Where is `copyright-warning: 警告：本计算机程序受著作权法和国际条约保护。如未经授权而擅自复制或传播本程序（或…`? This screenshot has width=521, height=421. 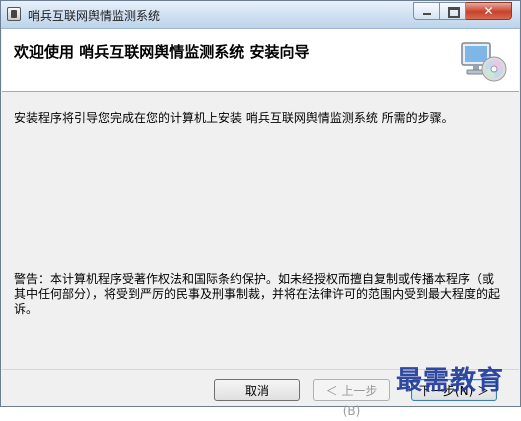 copyright-warning: 警告：本计算机程序受著作权法和国际条约保护。如未经授权而擅自复制或传播本程序（或… is located at coordinates (257, 294).